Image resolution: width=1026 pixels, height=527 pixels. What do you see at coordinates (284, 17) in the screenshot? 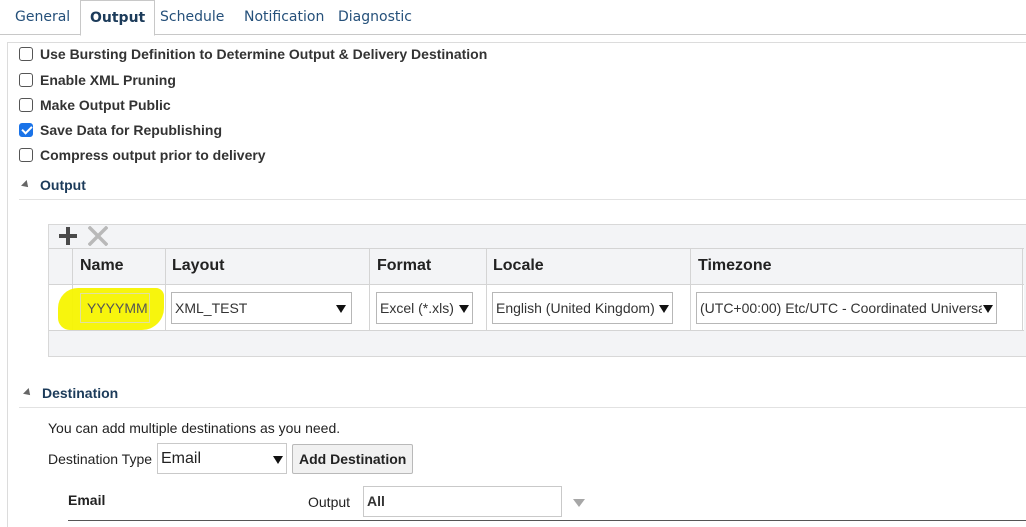
I see `tab-notification: Notification` at bounding box center [284, 17].